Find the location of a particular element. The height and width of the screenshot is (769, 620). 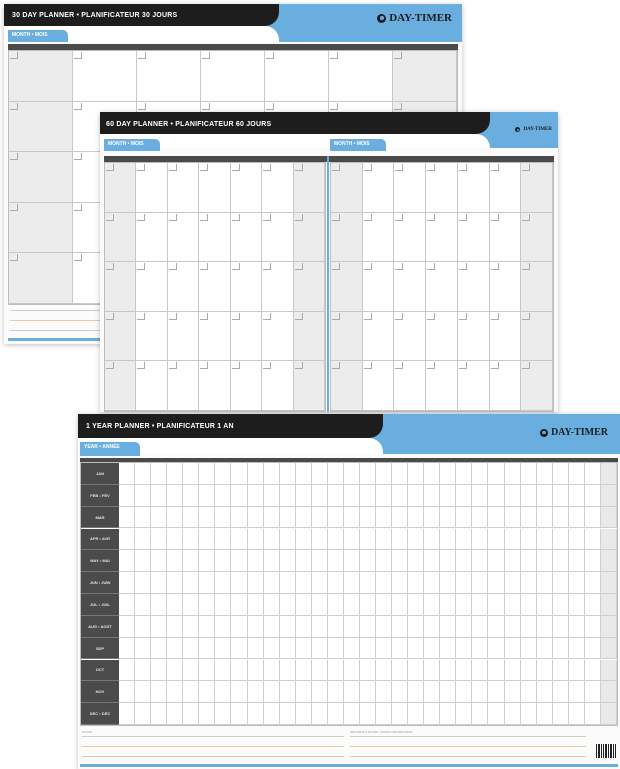

tab-month: MONTH • MOIS is located at coordinates (38, 36).